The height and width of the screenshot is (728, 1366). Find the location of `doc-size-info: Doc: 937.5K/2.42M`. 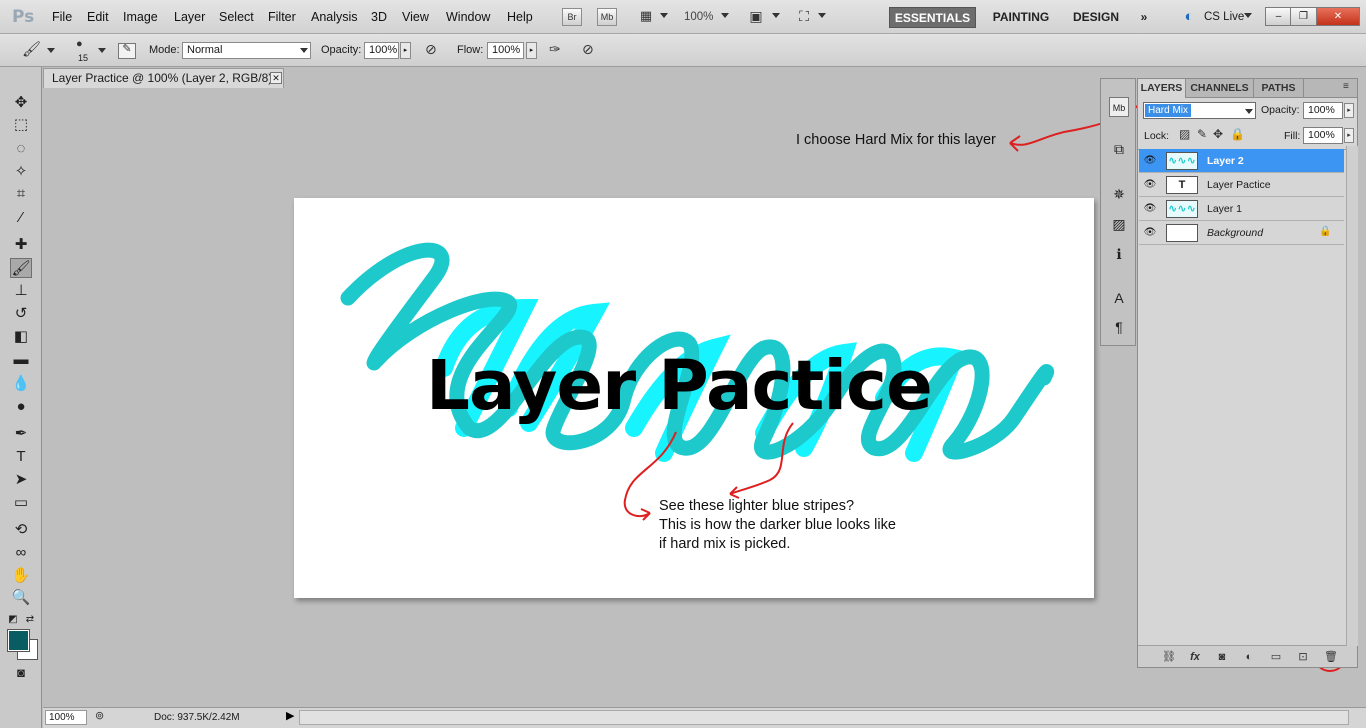

doc-size-info: Doc: 937.5K/2.42M is located at coordinates (197, 717).